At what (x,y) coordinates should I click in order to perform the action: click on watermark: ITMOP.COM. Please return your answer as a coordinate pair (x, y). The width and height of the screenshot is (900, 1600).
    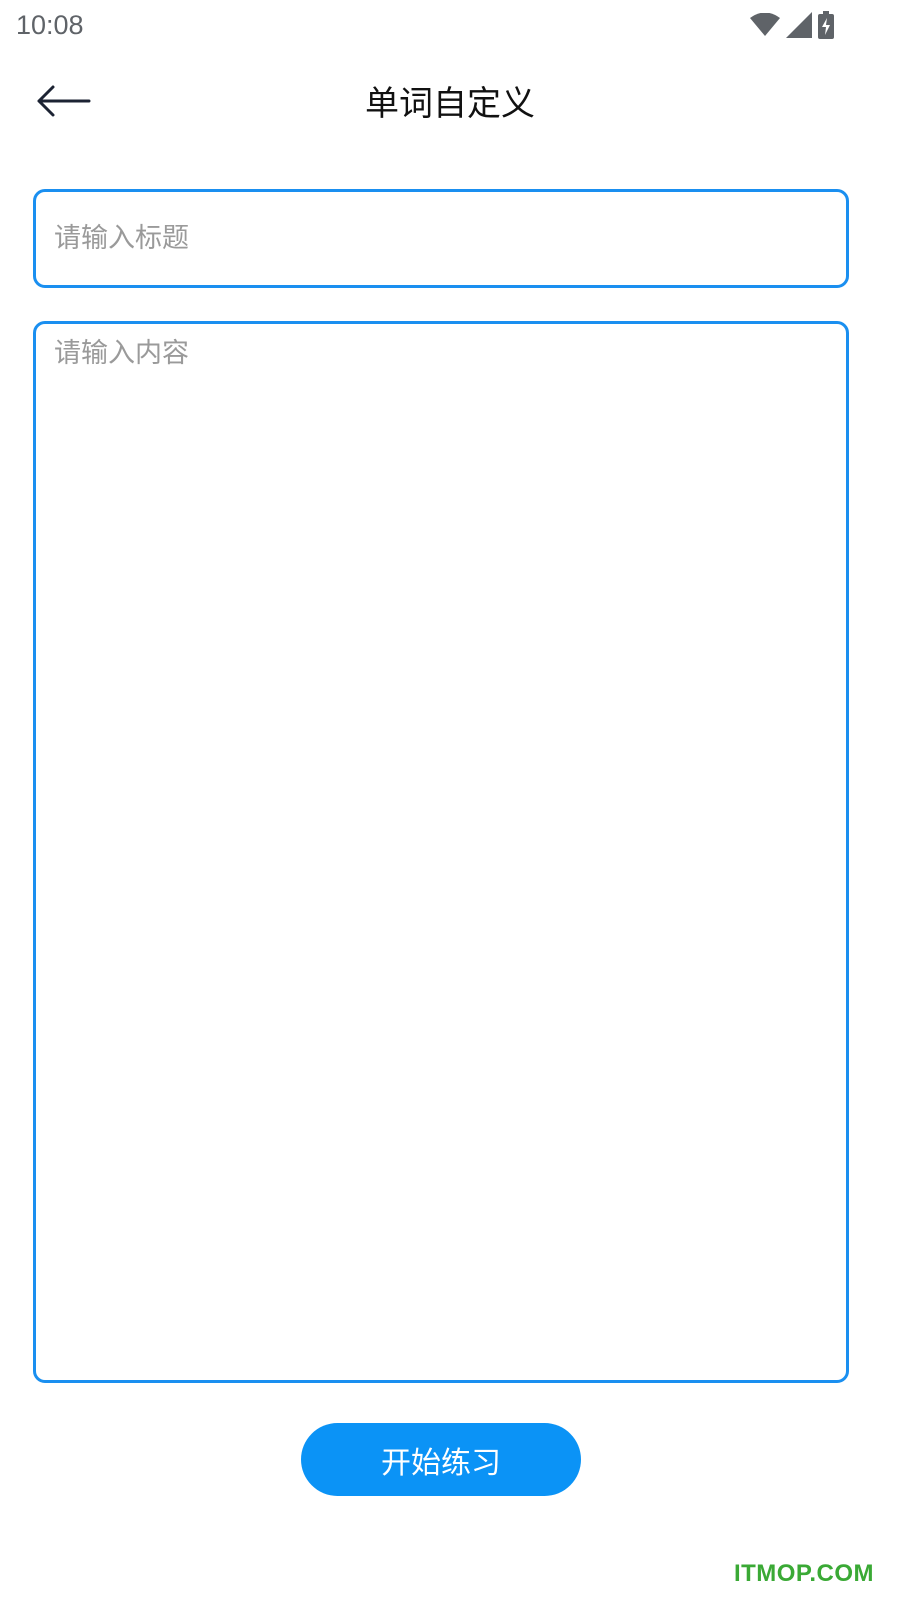
    Looking at the image, I should click on (803, 1573).